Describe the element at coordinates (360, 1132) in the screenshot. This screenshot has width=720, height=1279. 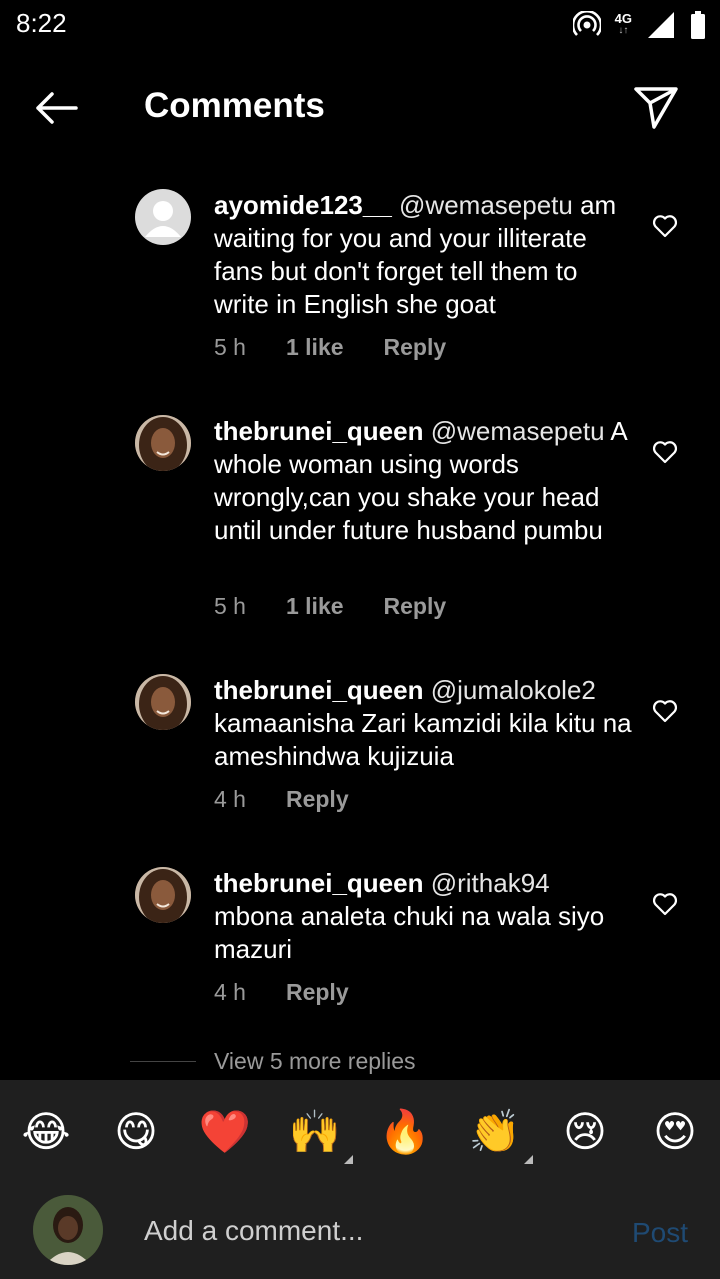
I see `quick-emoji-bar: 😂 😋 ❤️ 🙌 🔥 👏 😢 😍` at that location.